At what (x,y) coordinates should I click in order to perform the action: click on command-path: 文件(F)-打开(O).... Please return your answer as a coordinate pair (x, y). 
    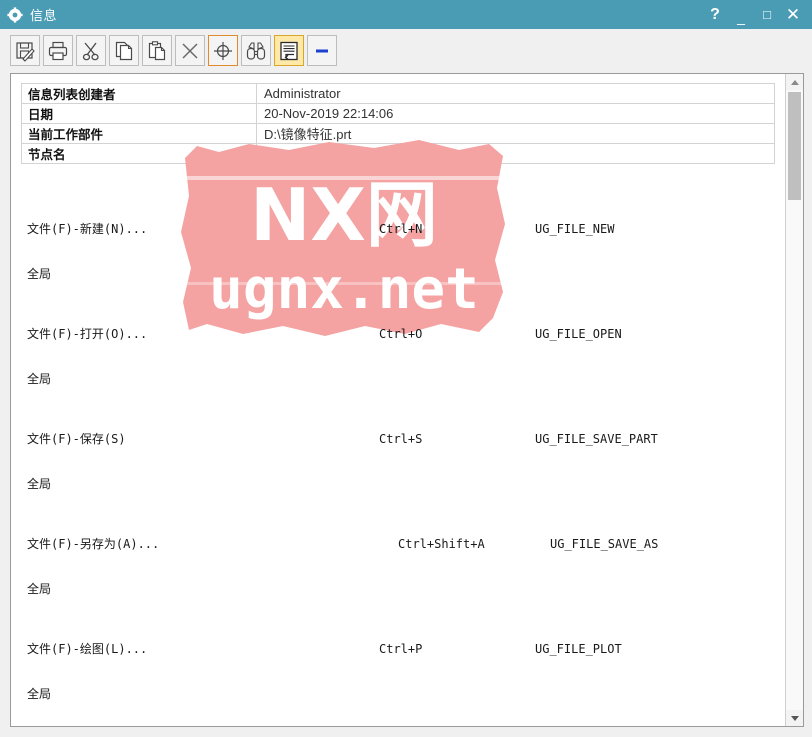
    Looking at the image, I should click on (87, 334).